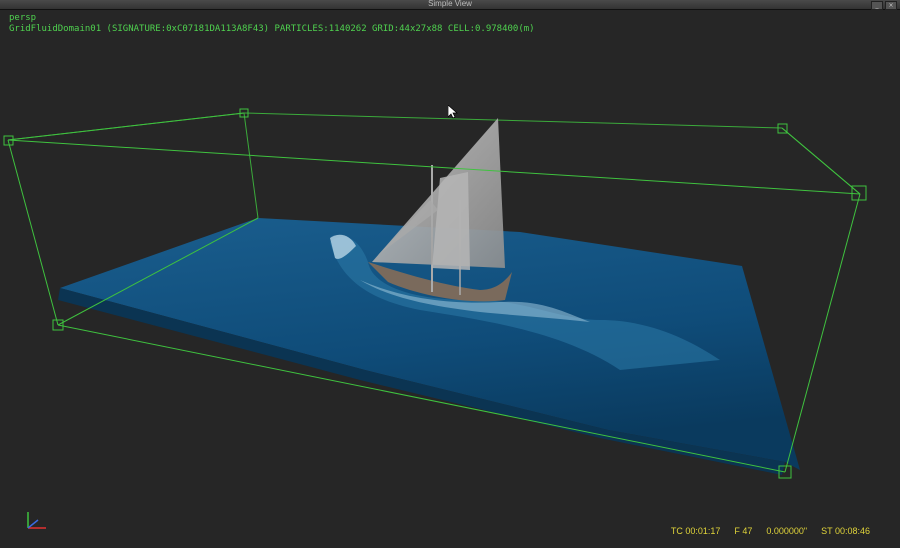 The width and height of the screenshot is (900, 548). Describe the element at coordinates (695, 531) in the screenshot. I see `timecode: TC 00:01:17` at that location.